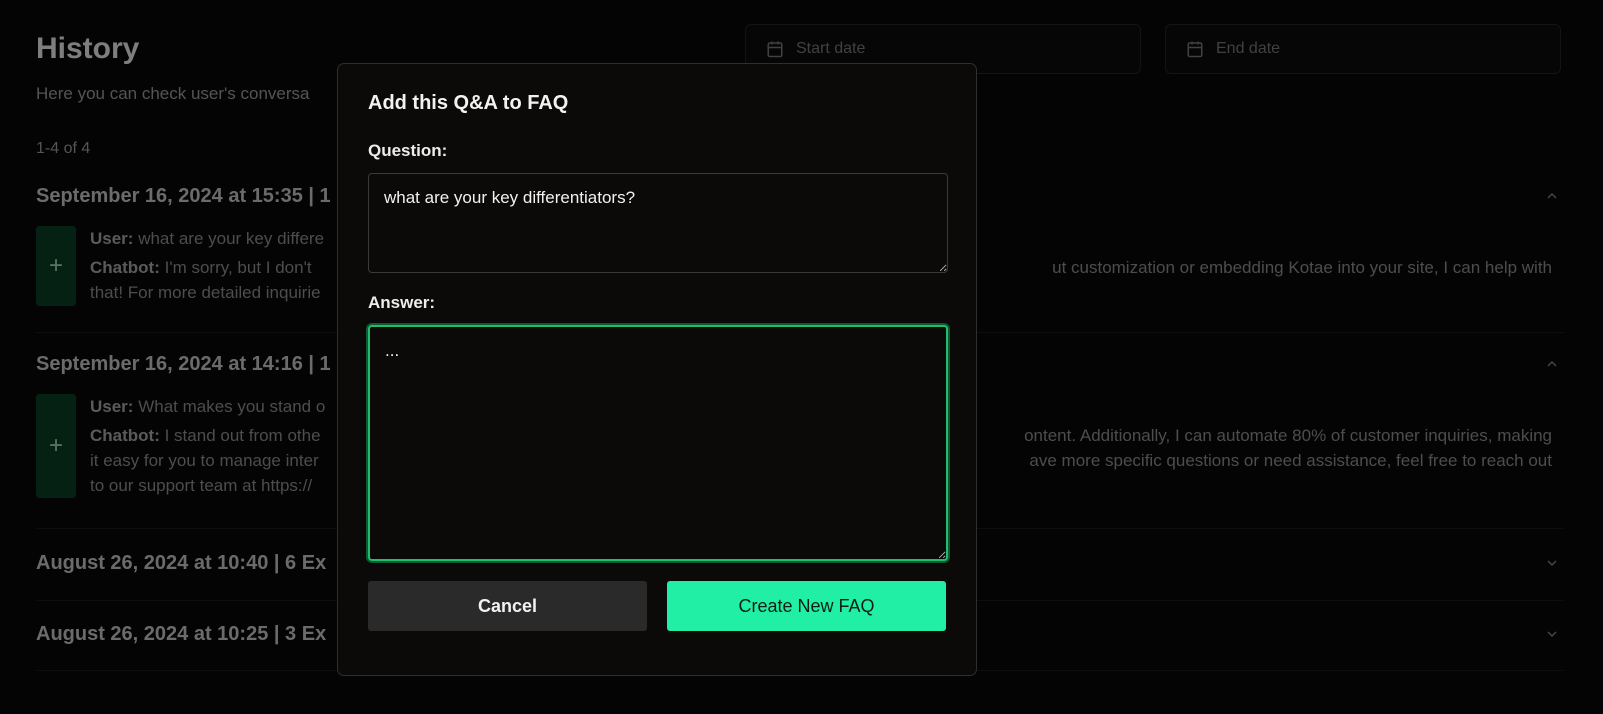  Describe the element at coordinates (658, 443) in the screenshot. I see `answer-textarea` at that location.